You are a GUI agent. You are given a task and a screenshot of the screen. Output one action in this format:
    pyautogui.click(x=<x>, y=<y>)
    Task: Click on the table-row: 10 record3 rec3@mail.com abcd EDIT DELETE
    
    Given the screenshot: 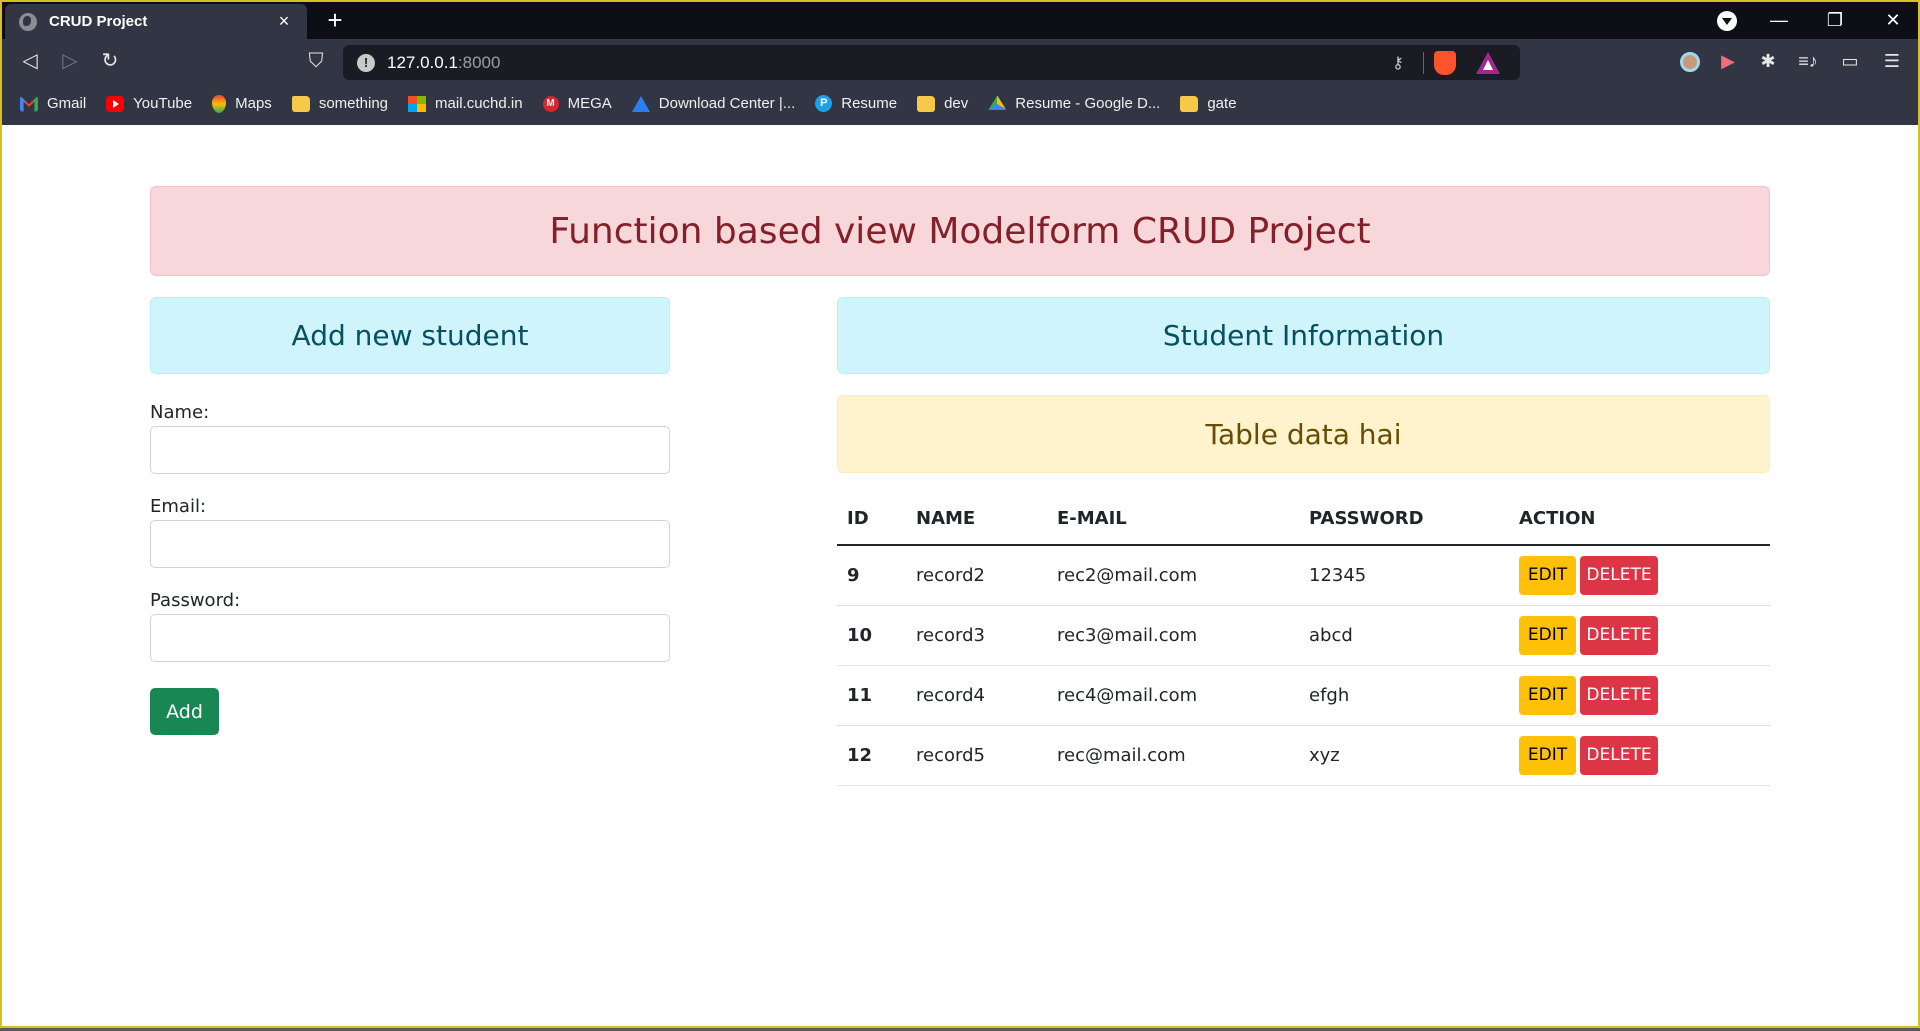 What is the action you would take?
    pyautogui.click(x=1303, y=635)
    